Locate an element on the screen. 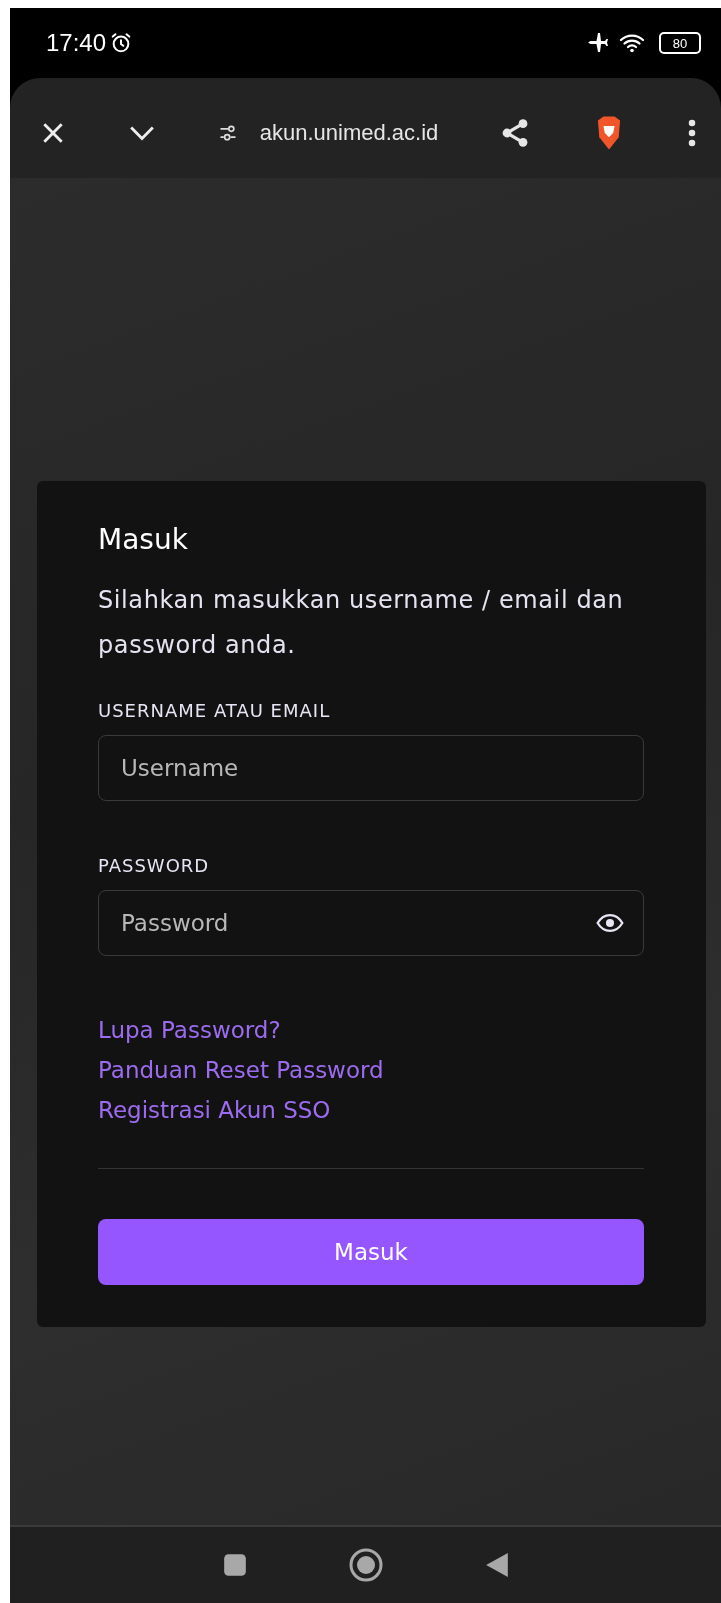 The image size is (721, 1603). password-field: Password is located at coordinates (371, 923).